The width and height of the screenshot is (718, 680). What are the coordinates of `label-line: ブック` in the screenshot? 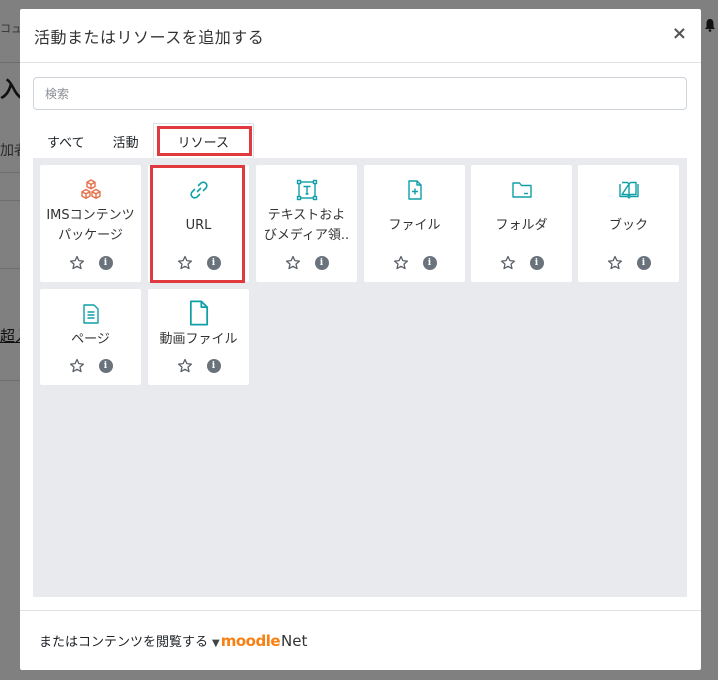 It's located at (628, 225).